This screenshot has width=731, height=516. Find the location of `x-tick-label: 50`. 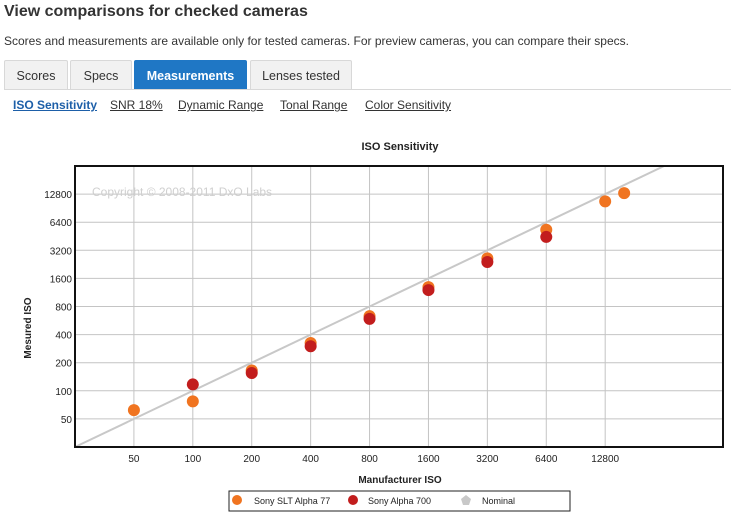

x-tick-label: 50 is located at coordinates (134, 459).